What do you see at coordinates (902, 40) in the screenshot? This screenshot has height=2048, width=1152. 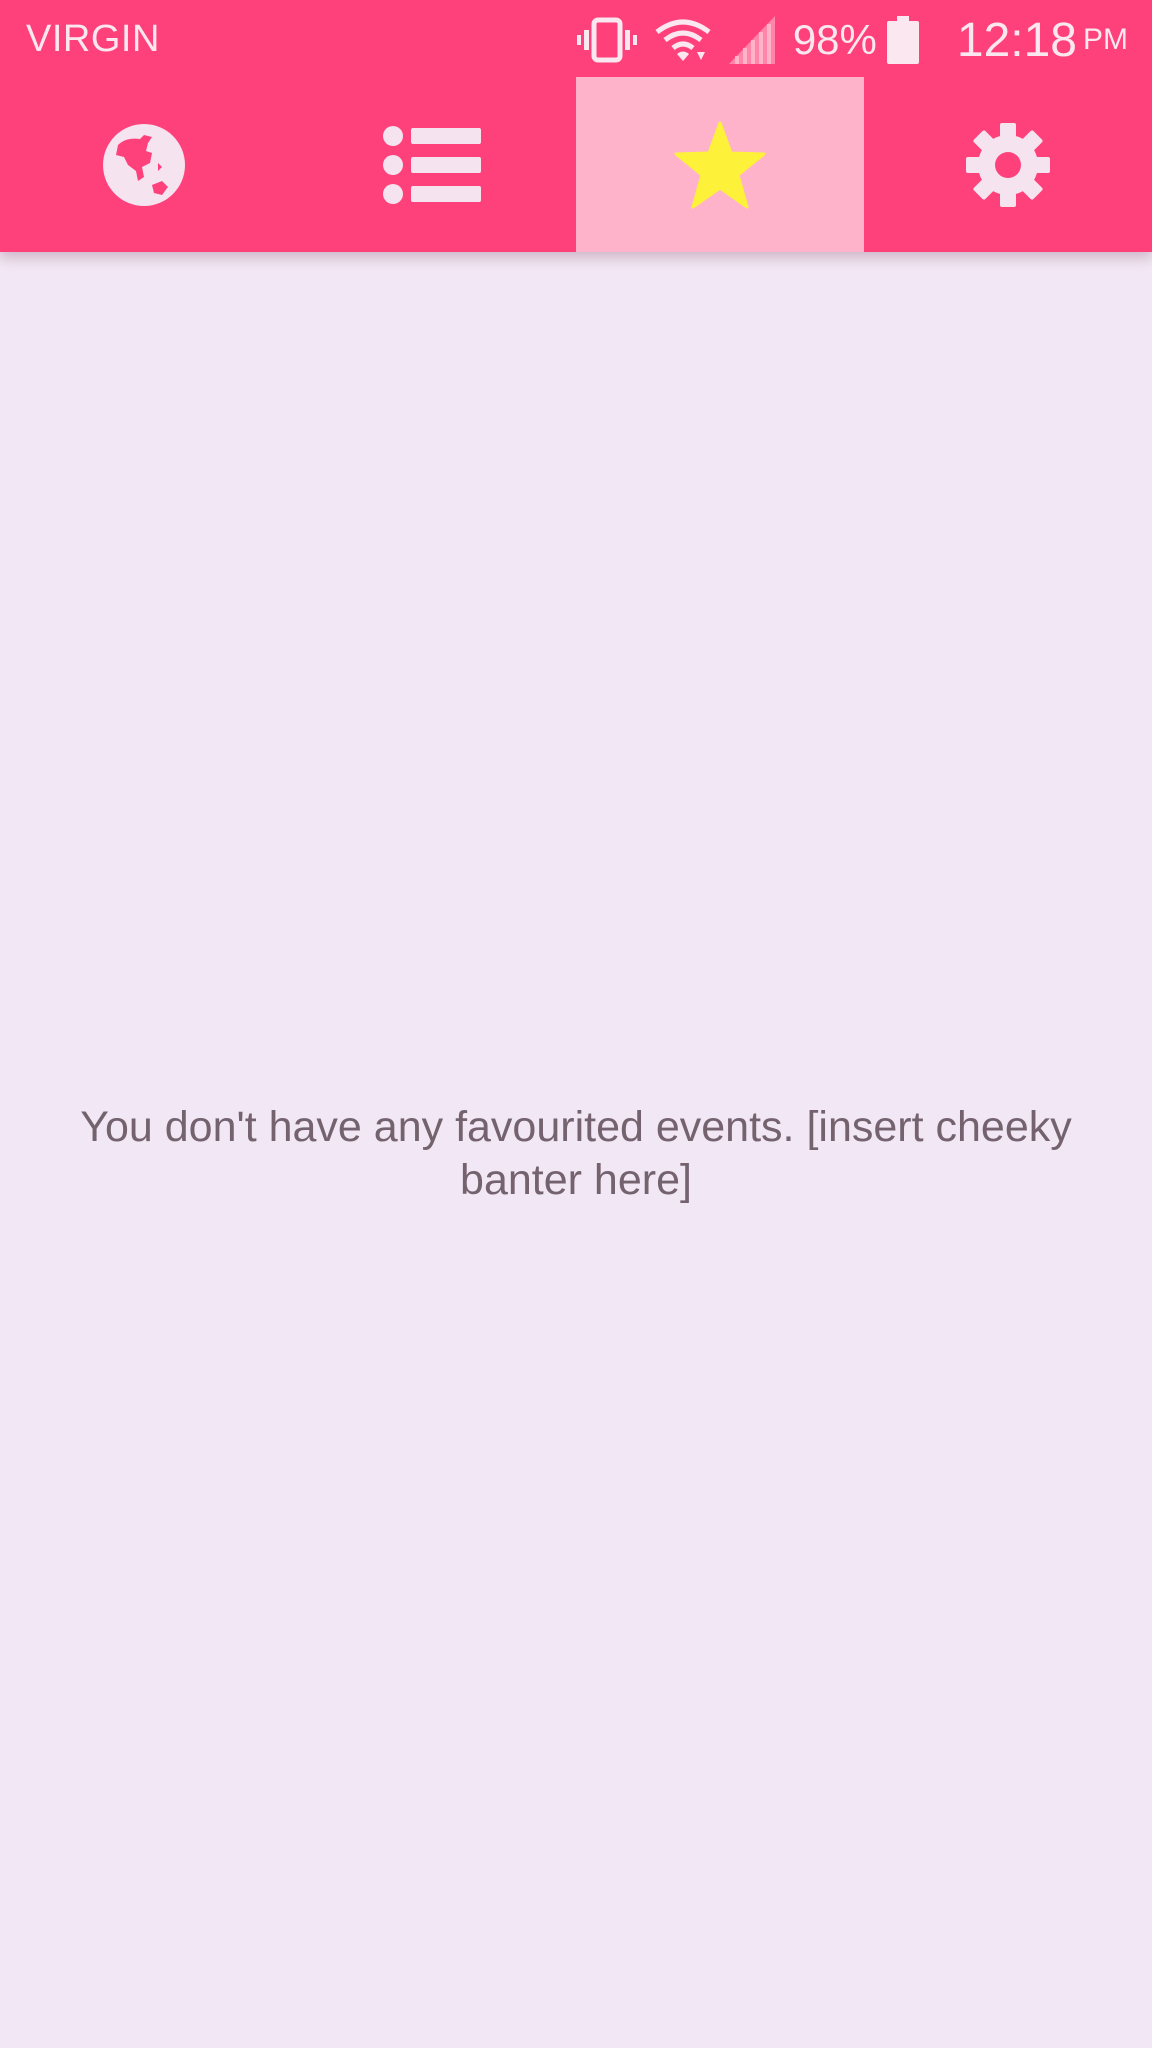 I see `battery-icon` at bounding box center [902, 40].